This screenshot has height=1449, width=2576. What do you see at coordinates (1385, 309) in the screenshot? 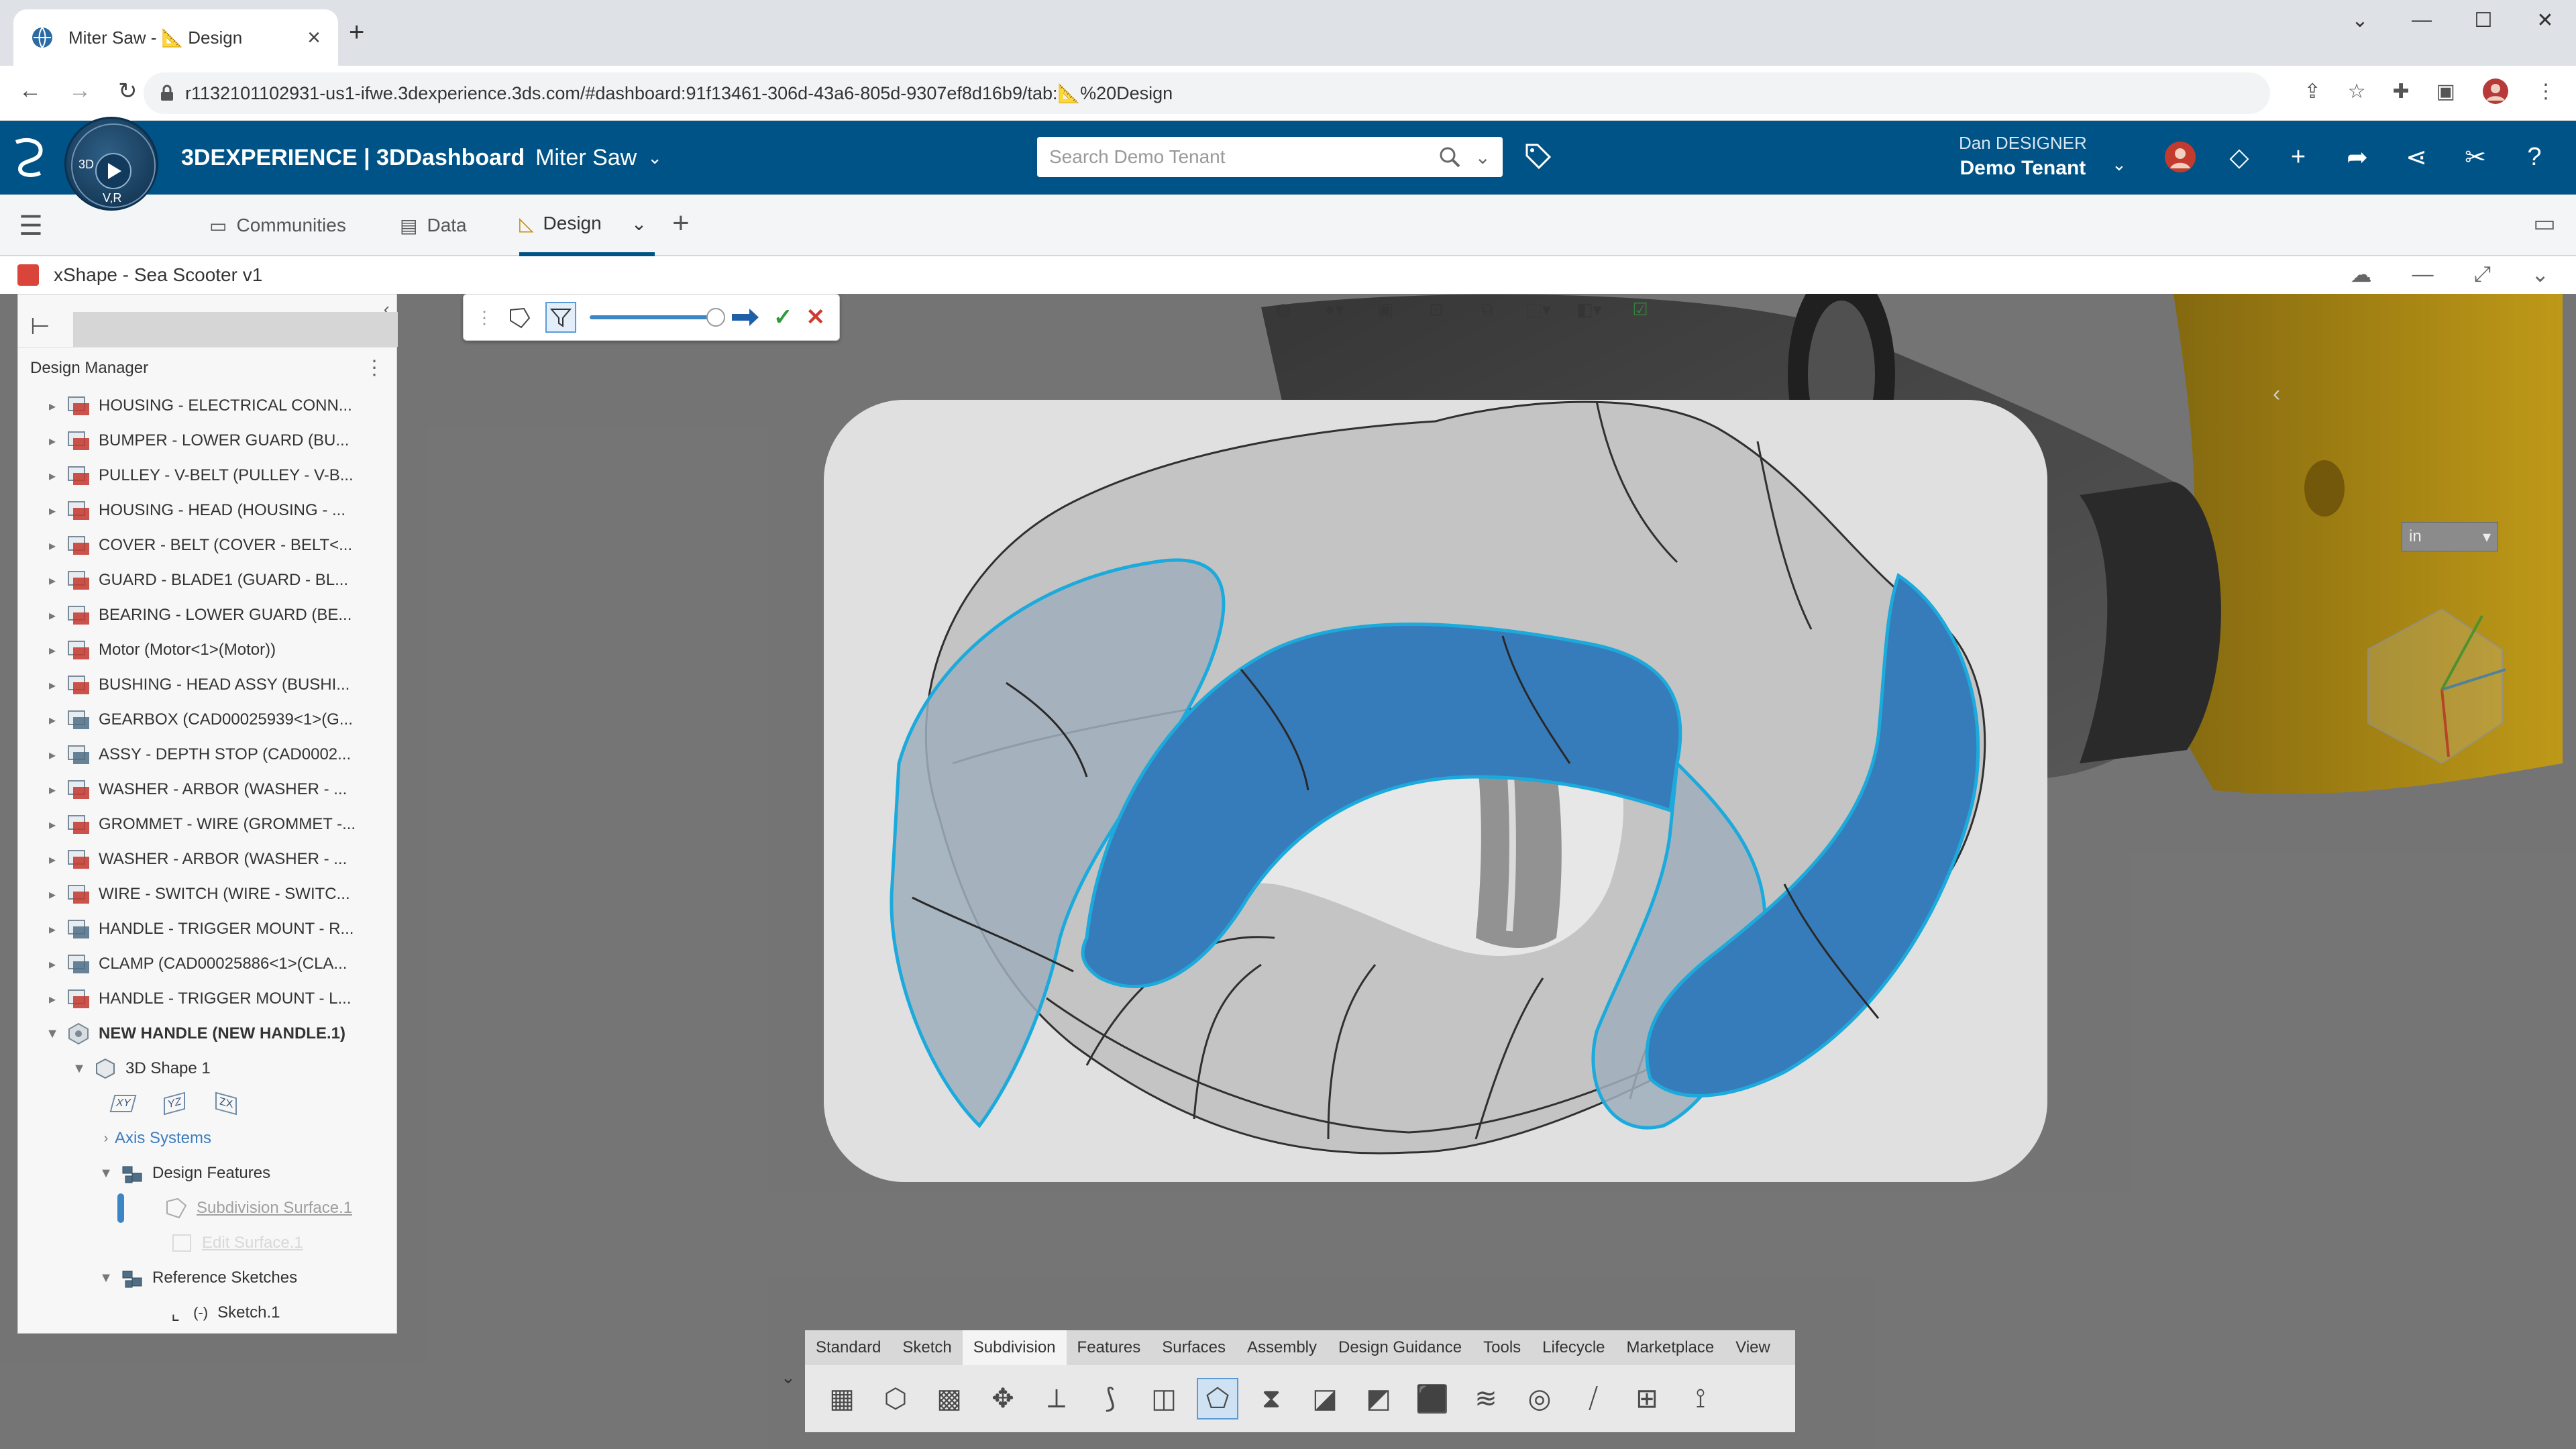
I see `capture-icon: ▣` at bounding box center [1385, 309].